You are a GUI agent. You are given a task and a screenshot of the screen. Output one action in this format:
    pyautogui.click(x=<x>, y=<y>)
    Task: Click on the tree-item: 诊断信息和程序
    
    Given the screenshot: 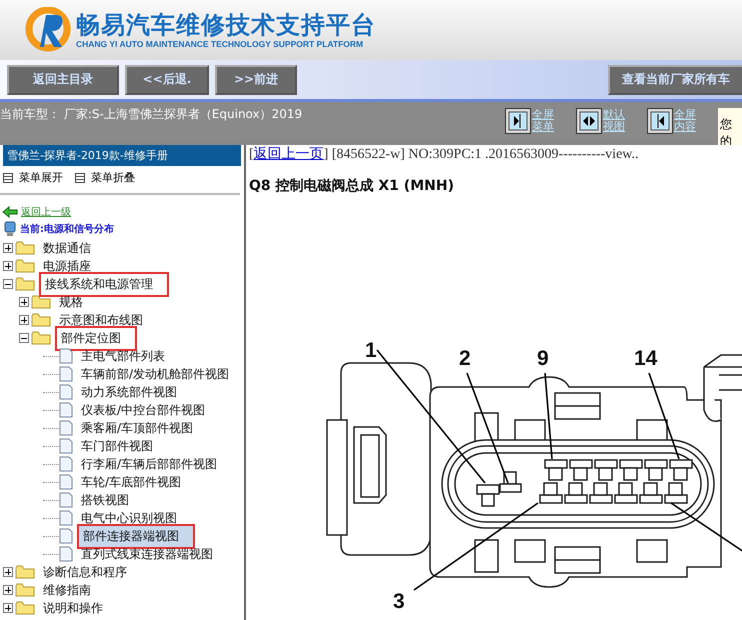 What is the action you would take?
    pyautogui.click(x=85, y=572)
    